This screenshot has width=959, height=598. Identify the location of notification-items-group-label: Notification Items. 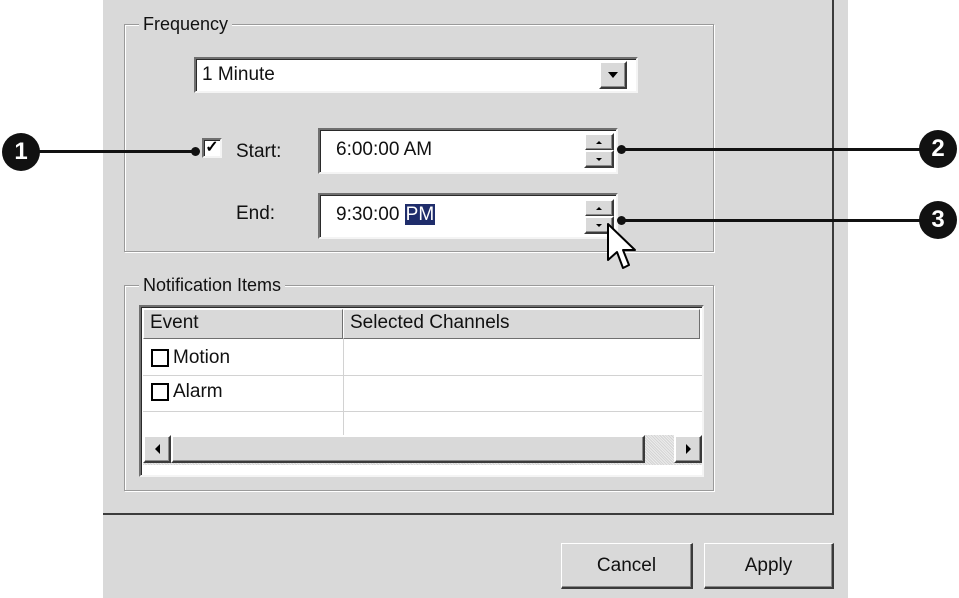
(212, 285).